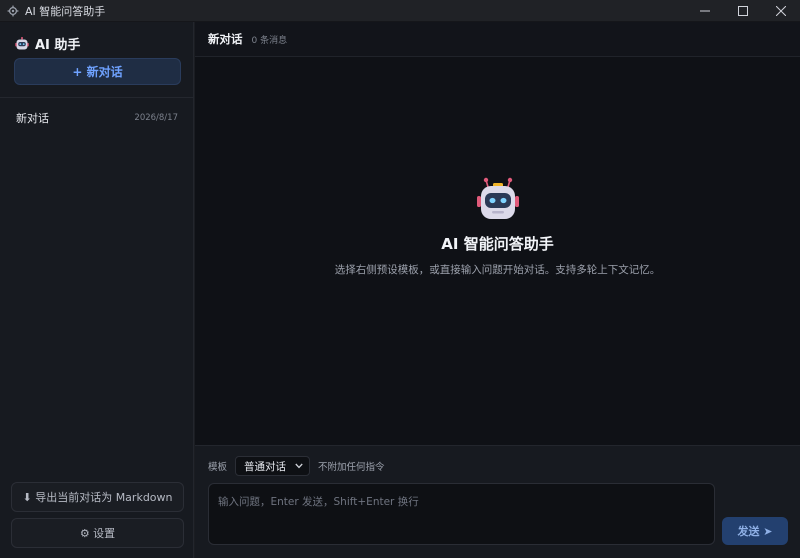 The image size is (800, 558). I want to click on minimize-button, so click(705, 11).